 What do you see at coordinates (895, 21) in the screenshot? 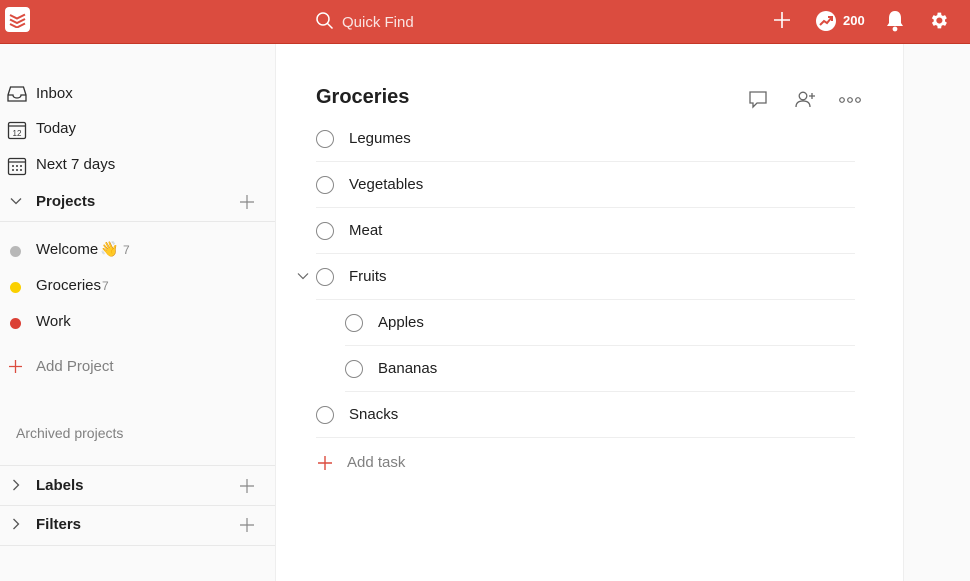
I see `notifications-bell-icon` at bounding box center [895, 21].